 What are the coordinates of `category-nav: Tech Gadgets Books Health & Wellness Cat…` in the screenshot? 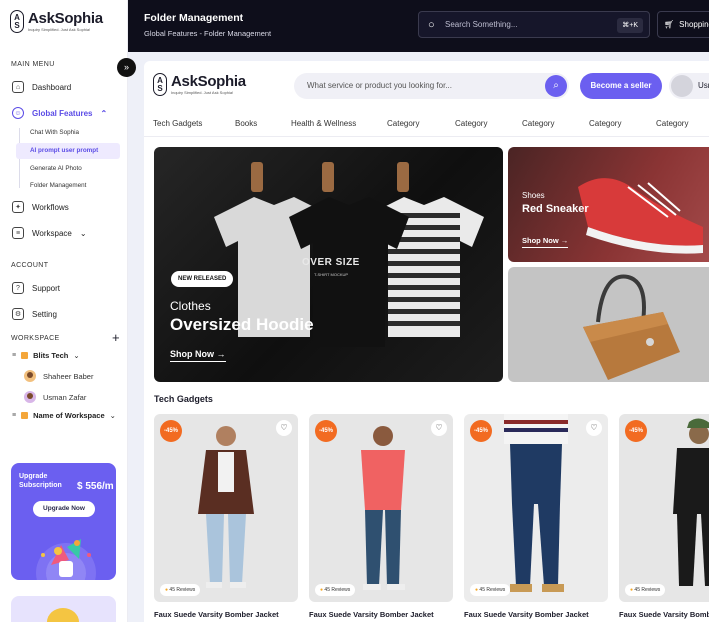 It's located at (426, 123).